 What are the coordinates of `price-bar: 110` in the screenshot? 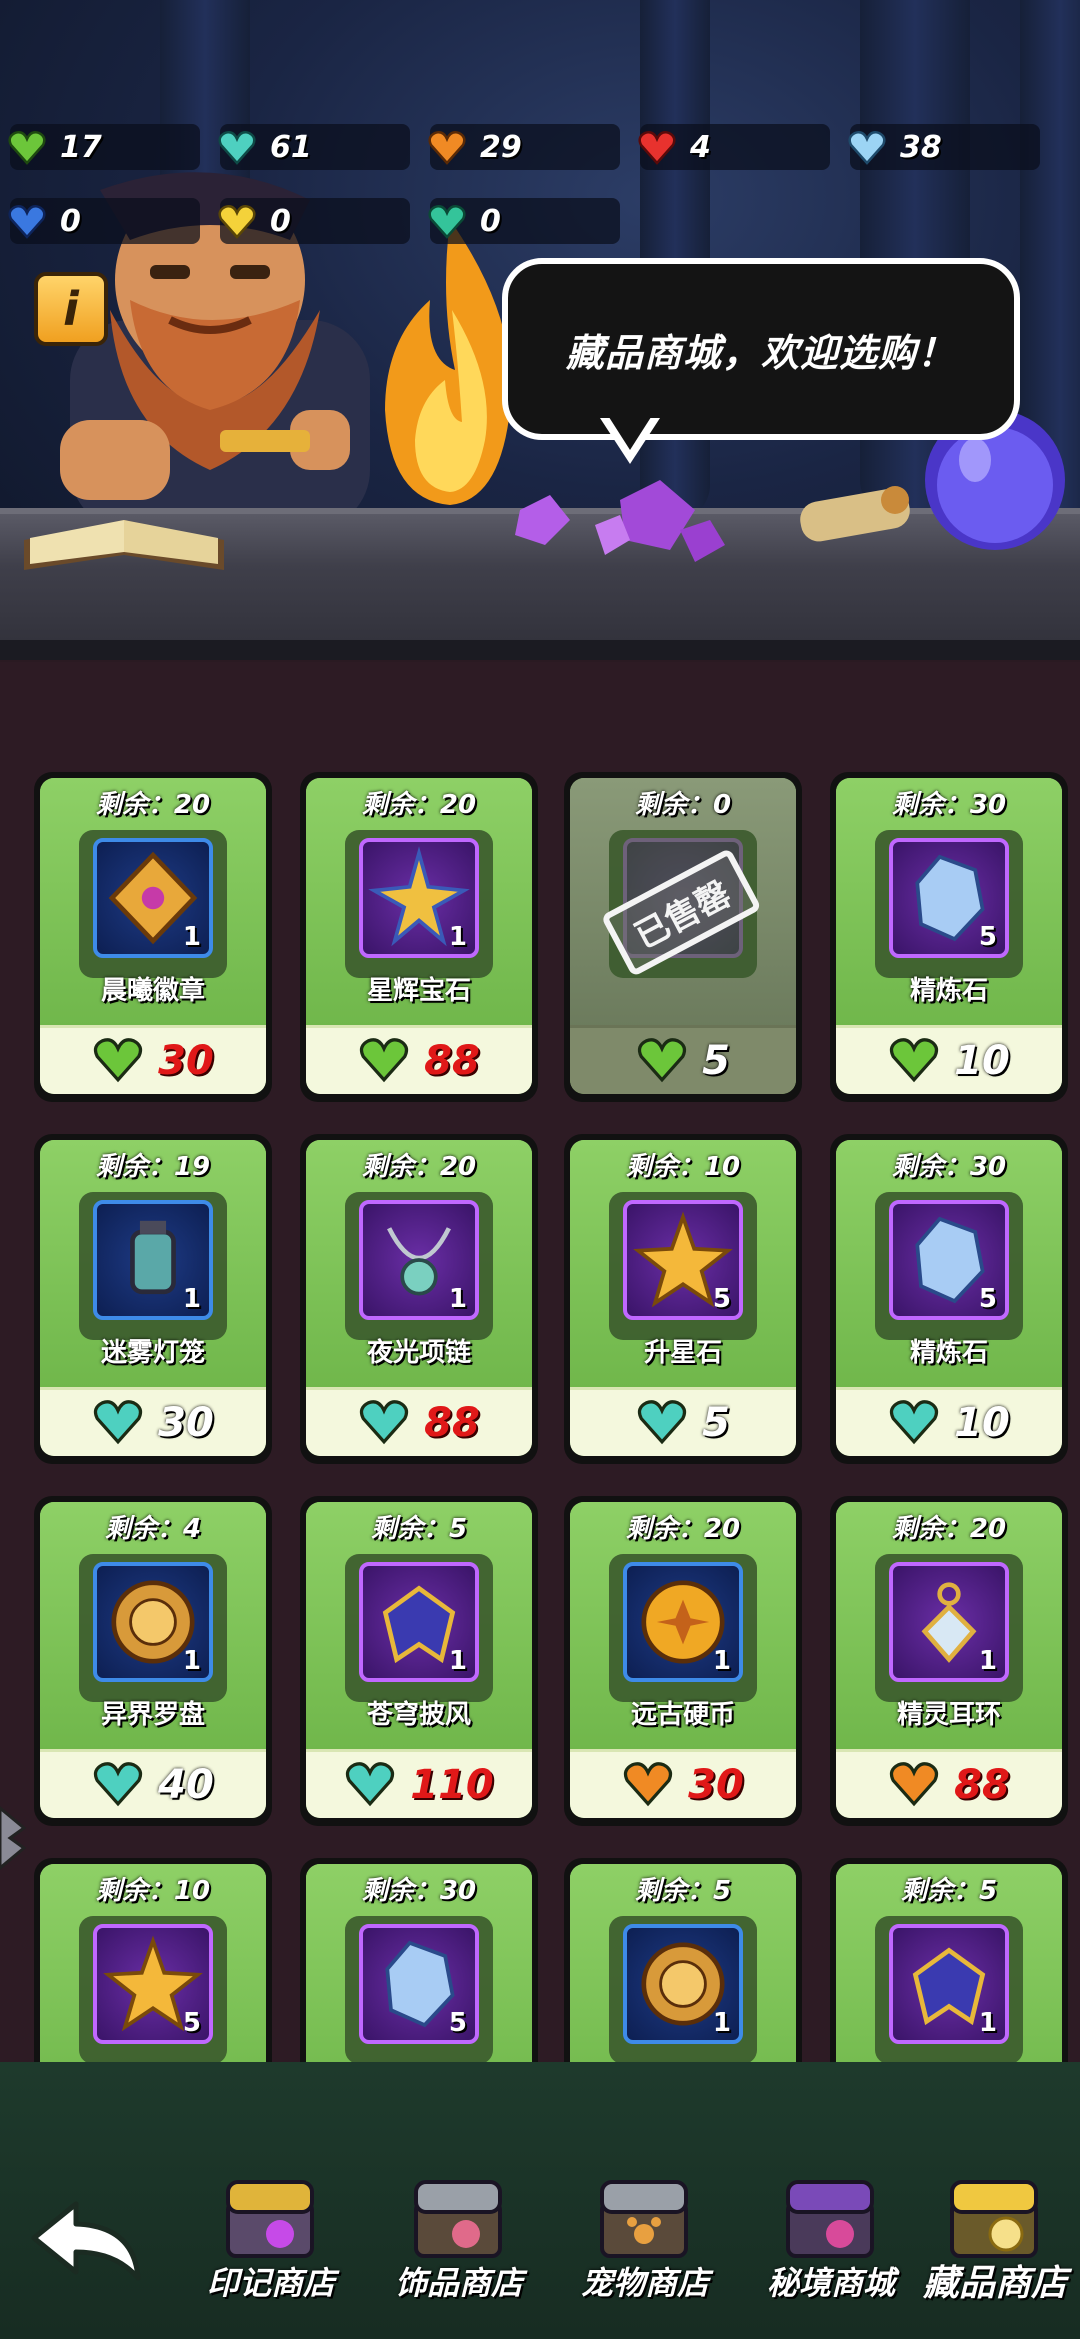 It's located at (419, 1783).